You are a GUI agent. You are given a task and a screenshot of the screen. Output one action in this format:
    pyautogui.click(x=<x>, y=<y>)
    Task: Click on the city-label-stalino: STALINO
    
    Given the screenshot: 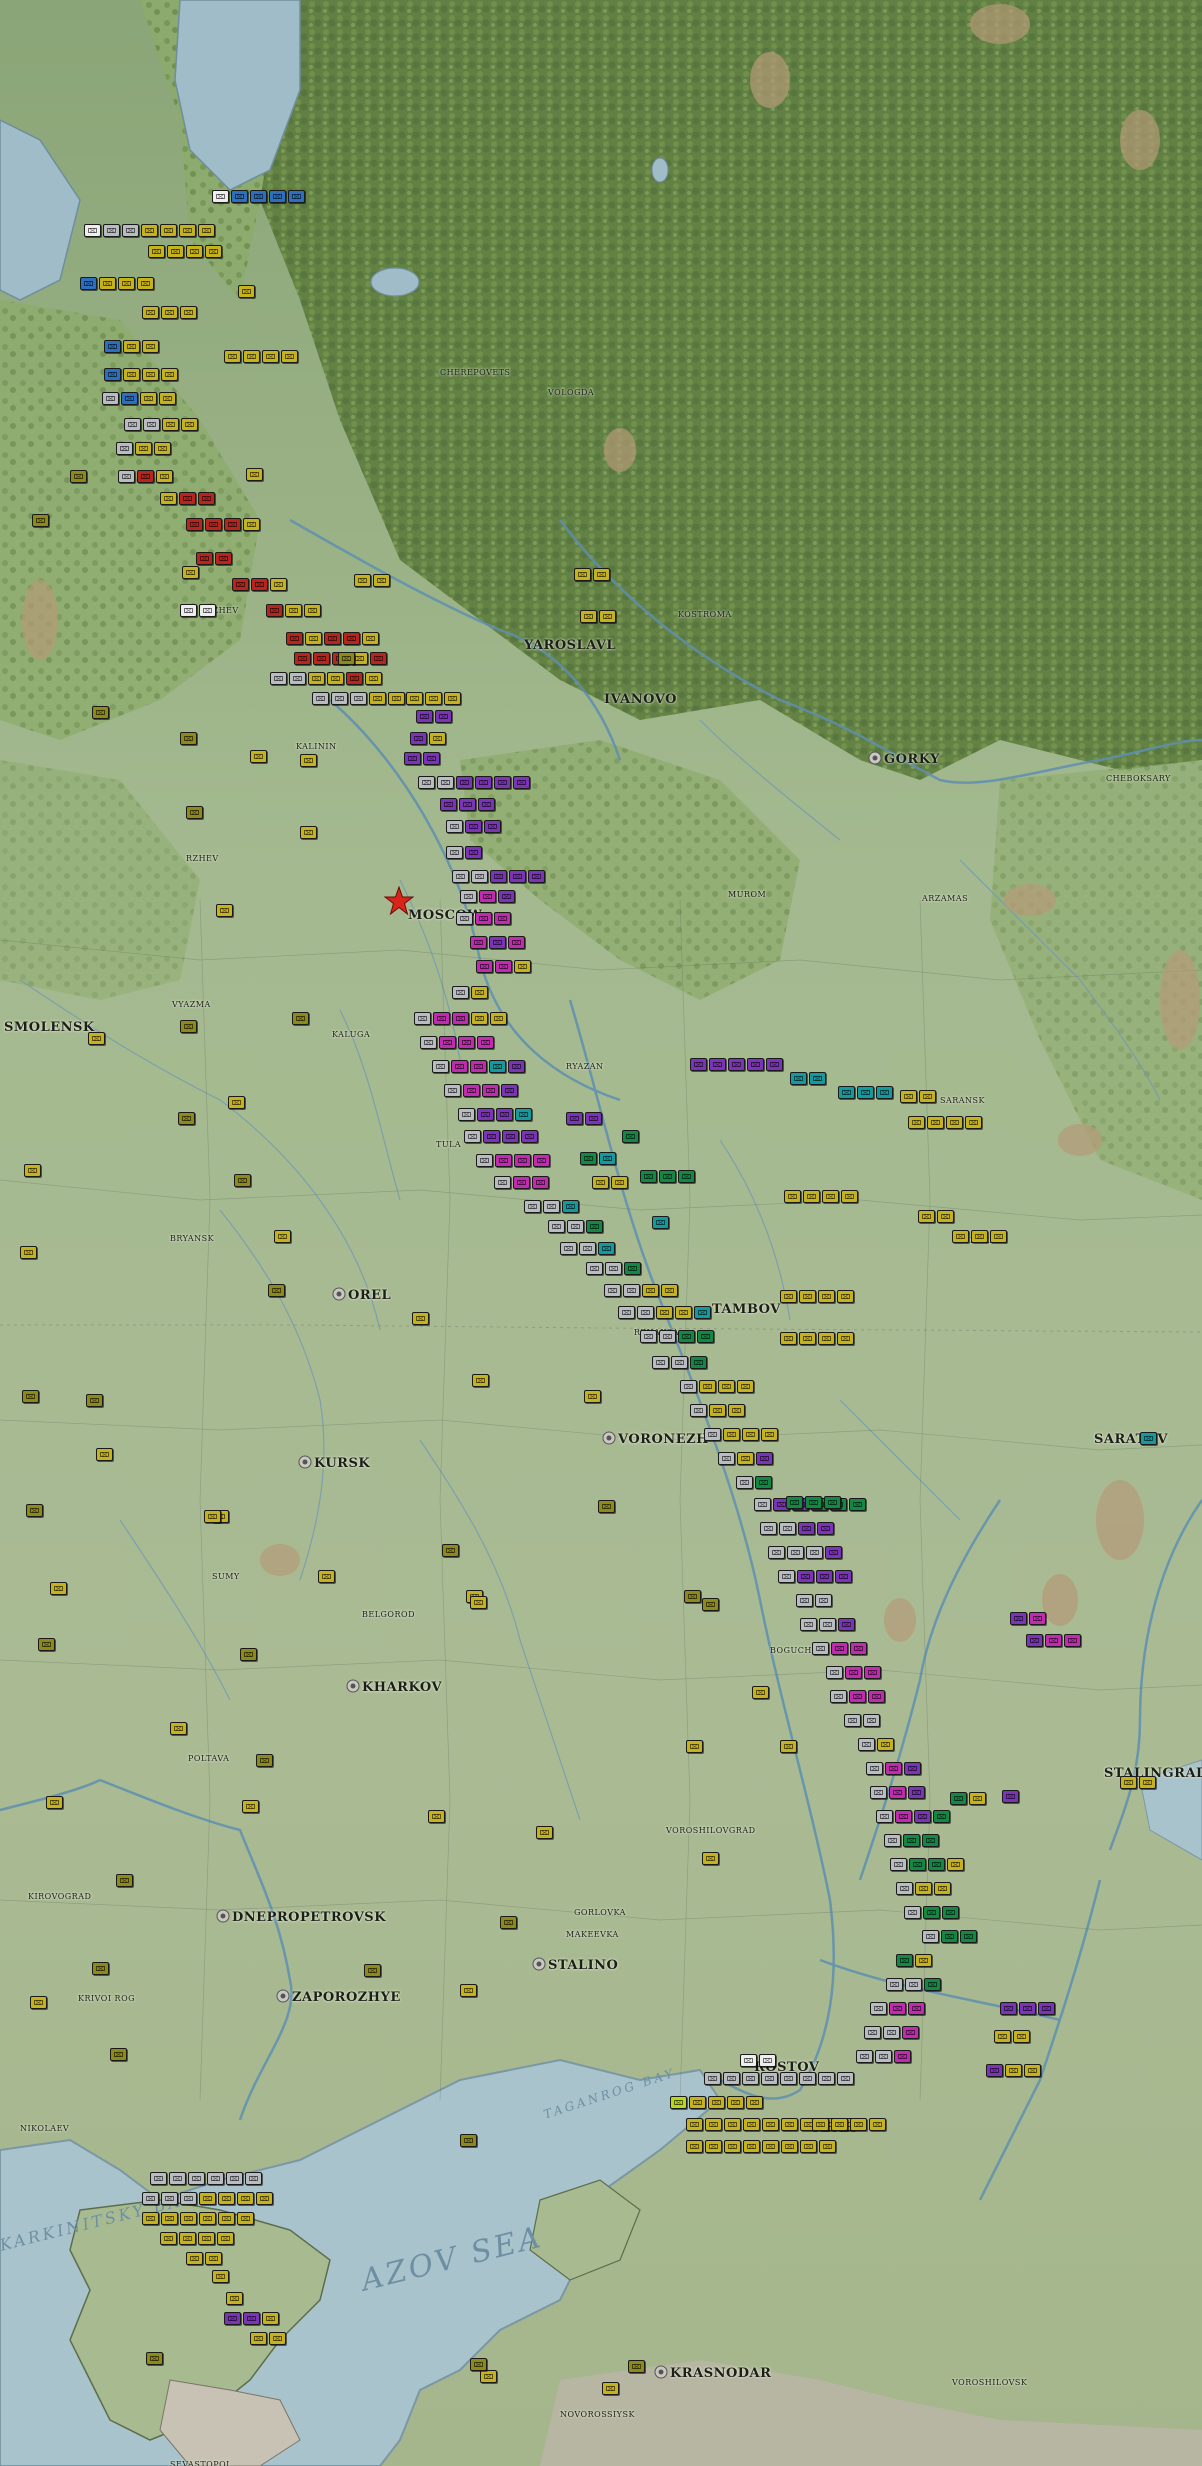 What is the action you would take?
    pyautogui.click(x=583, y=1965)
    